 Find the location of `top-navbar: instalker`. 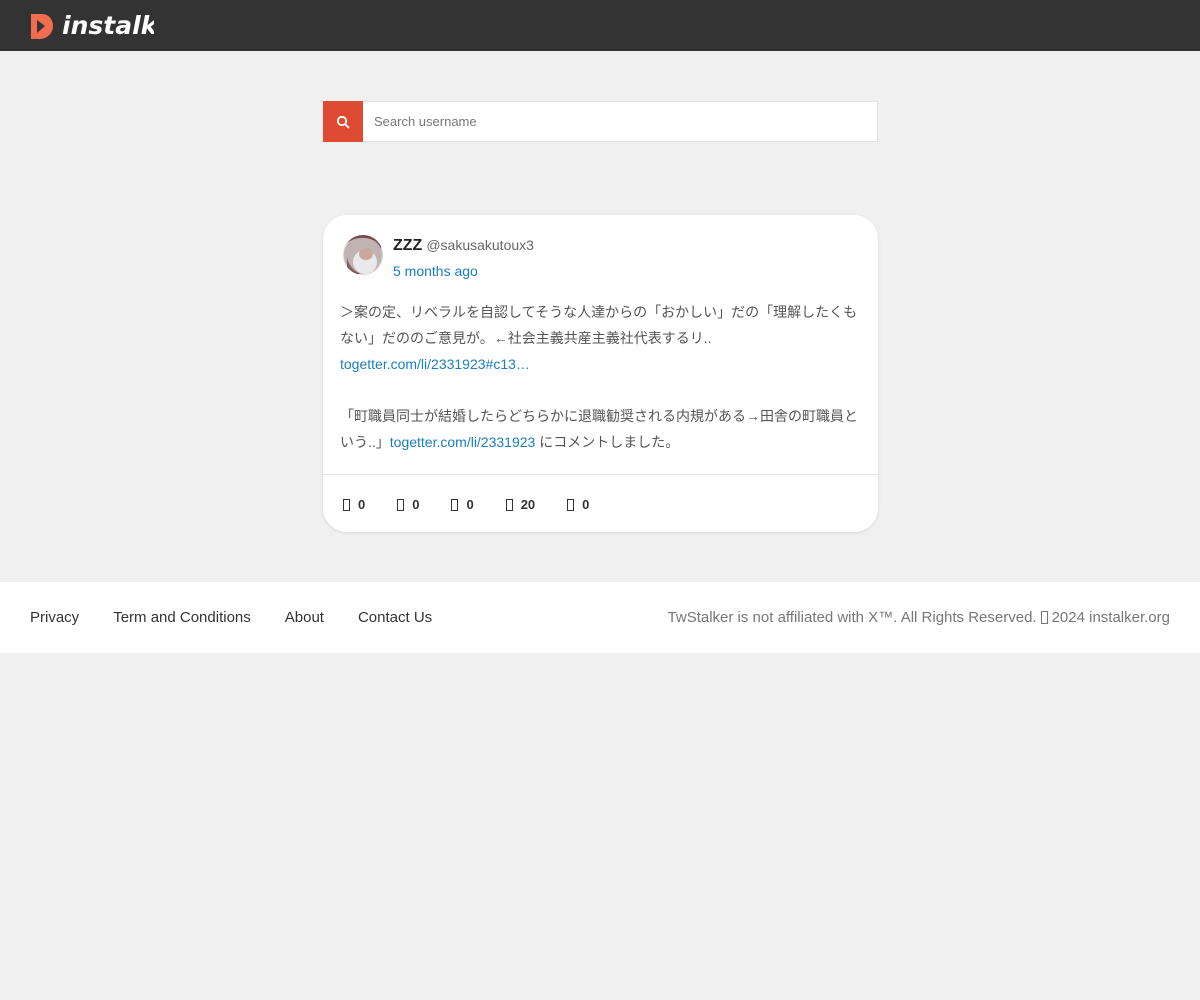

top-navbar: instalker is located at coordinates (600, 25).